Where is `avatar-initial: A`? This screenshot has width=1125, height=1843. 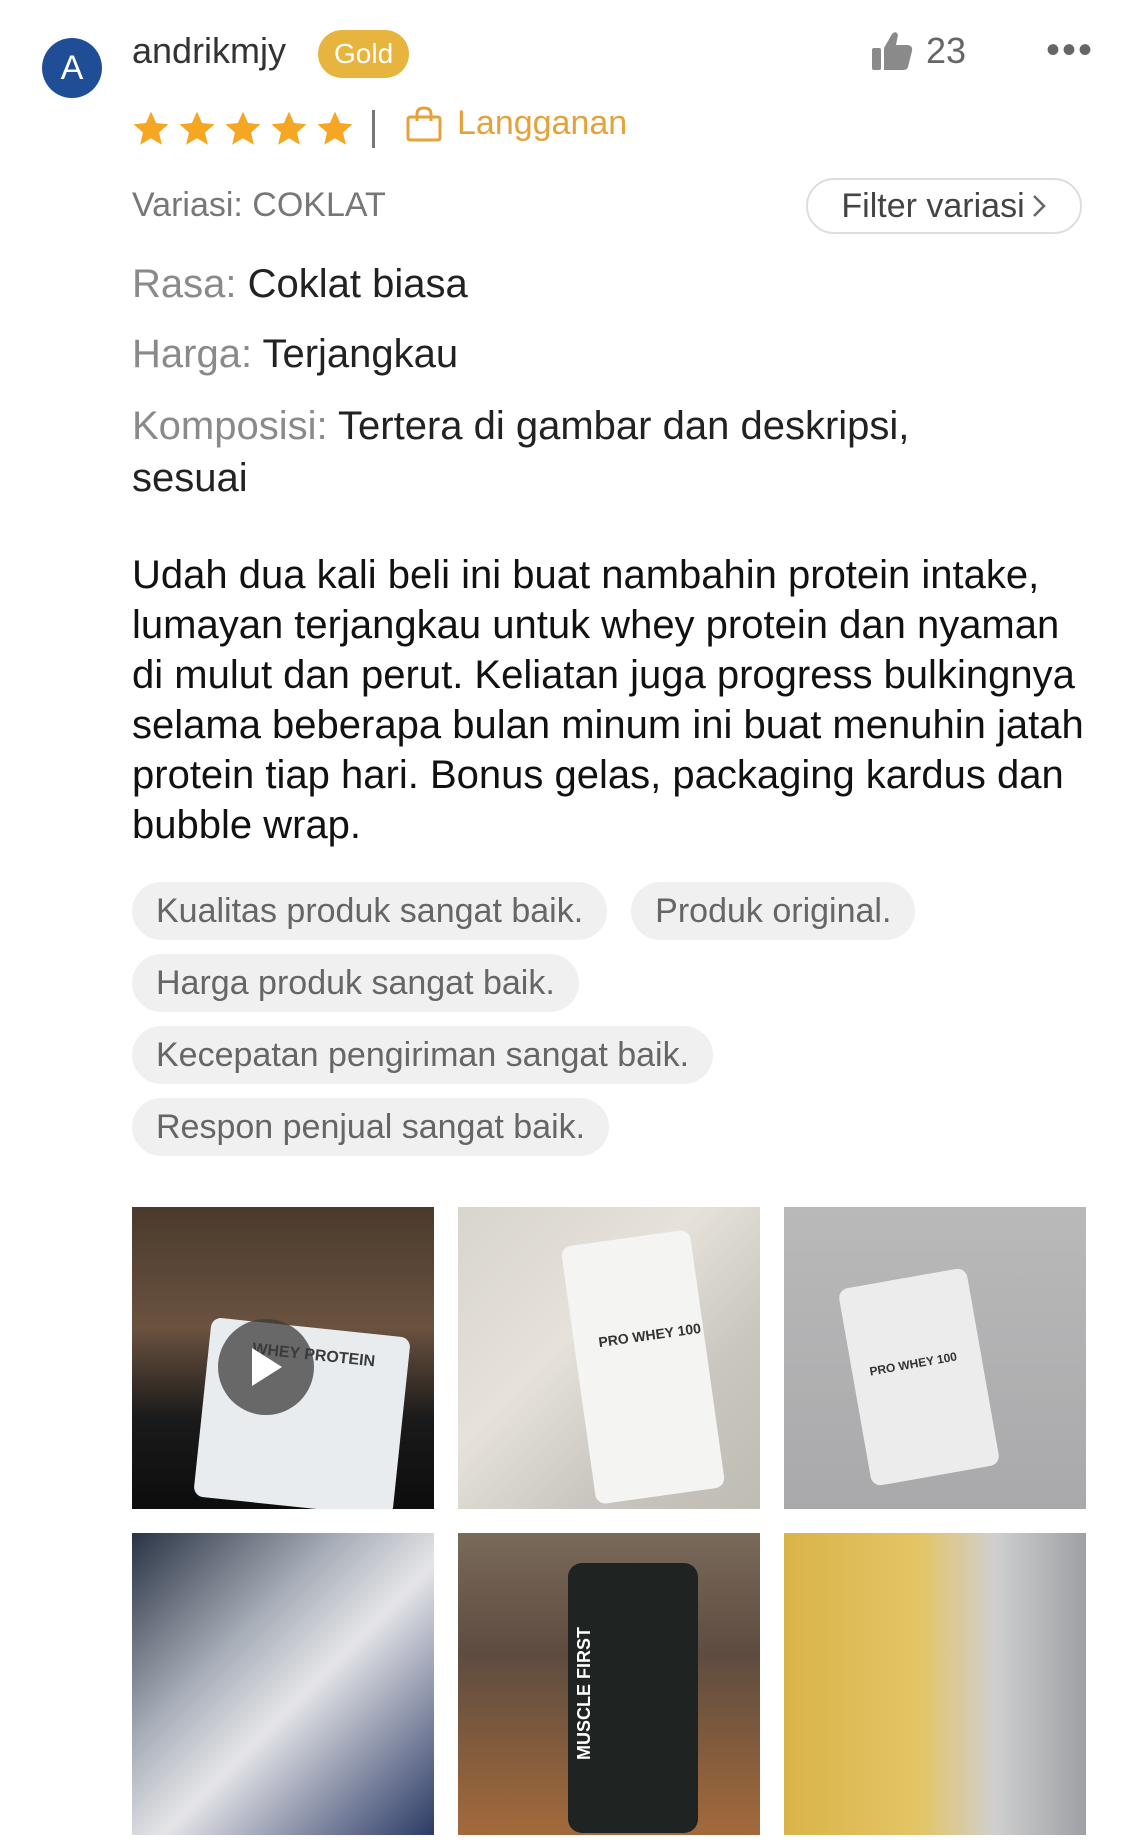
avatar-initial: A is located at coordinates (72, 67).